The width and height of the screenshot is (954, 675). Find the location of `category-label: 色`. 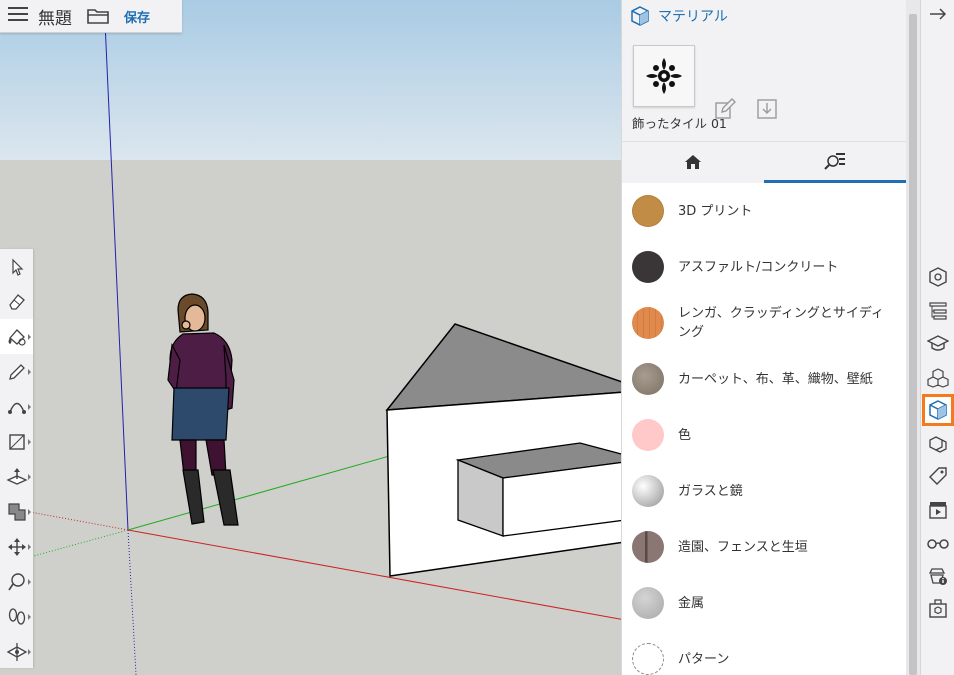

category-label: 色 is located at coordinates (685, 435).